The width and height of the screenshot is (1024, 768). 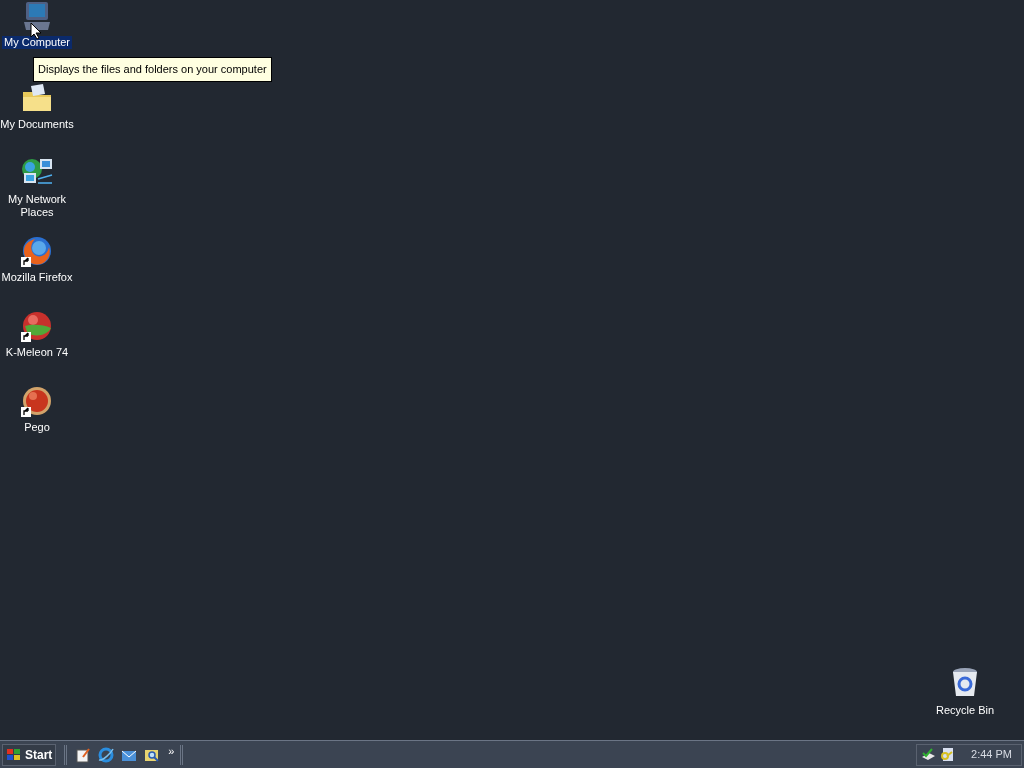 I want to click on start-button: Start, so click(x=29, y=754).